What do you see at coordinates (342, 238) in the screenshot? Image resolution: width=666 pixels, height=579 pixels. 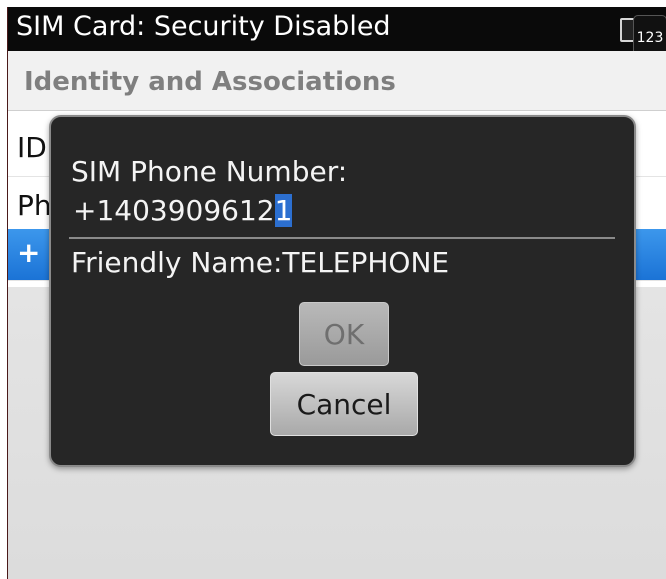 I see `divider` at bounding box center [342, 238].